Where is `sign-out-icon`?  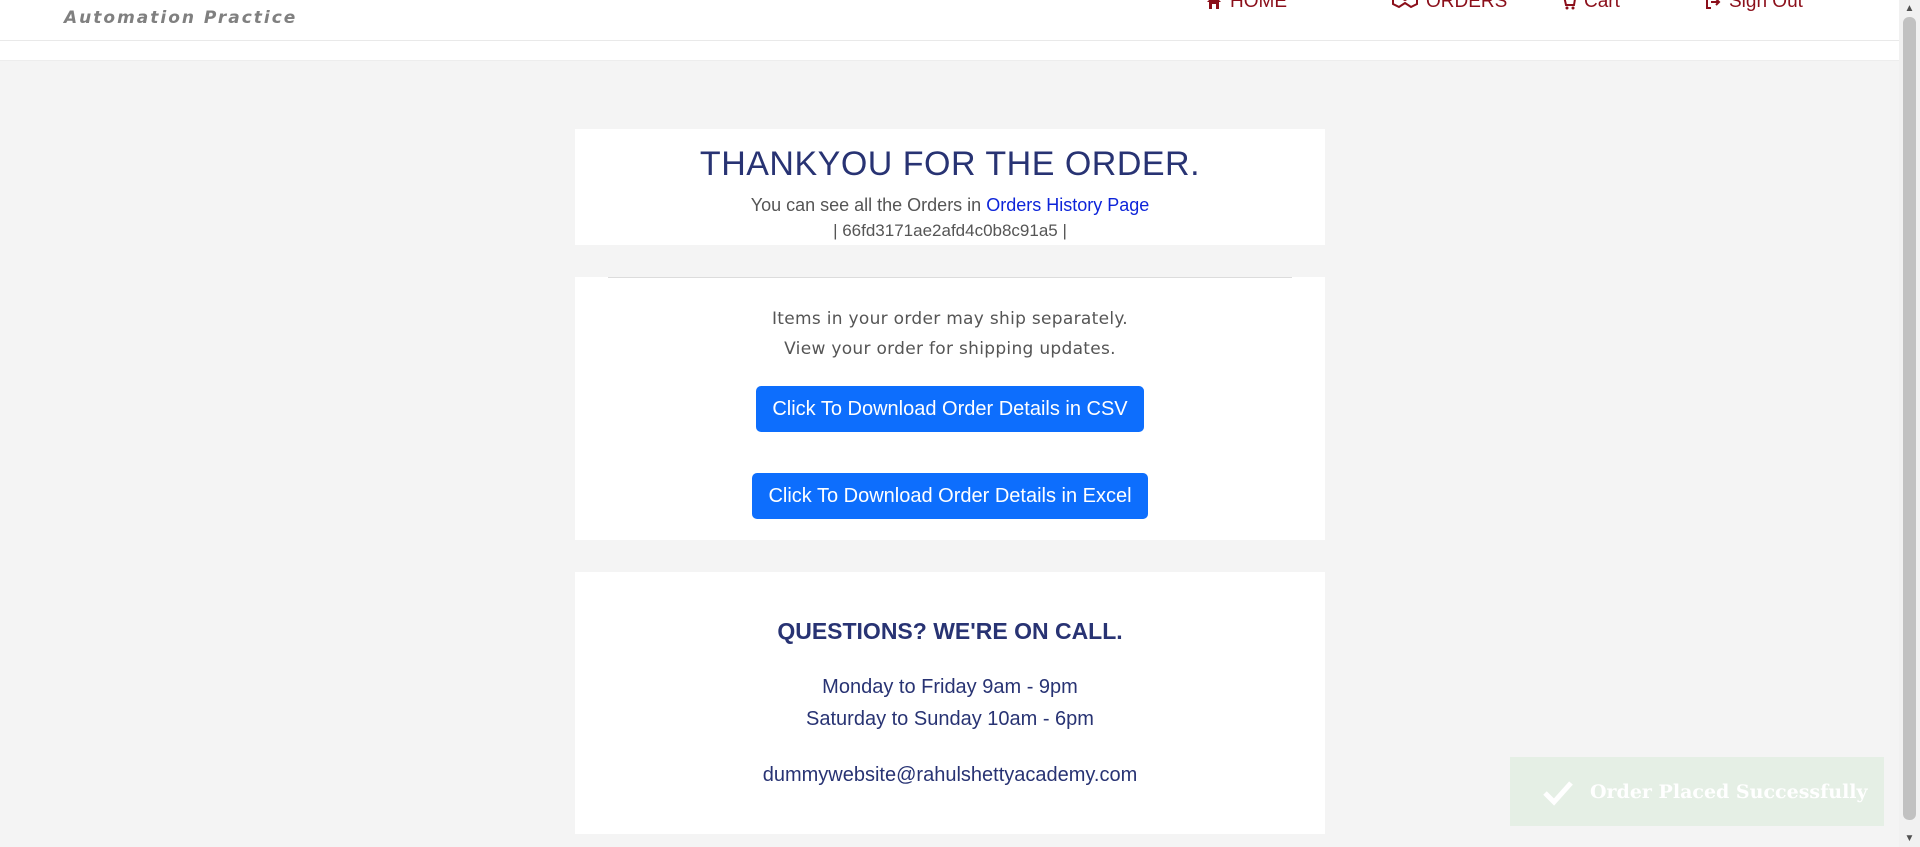
sign-out-icon is located at coordinates (1713, 5).